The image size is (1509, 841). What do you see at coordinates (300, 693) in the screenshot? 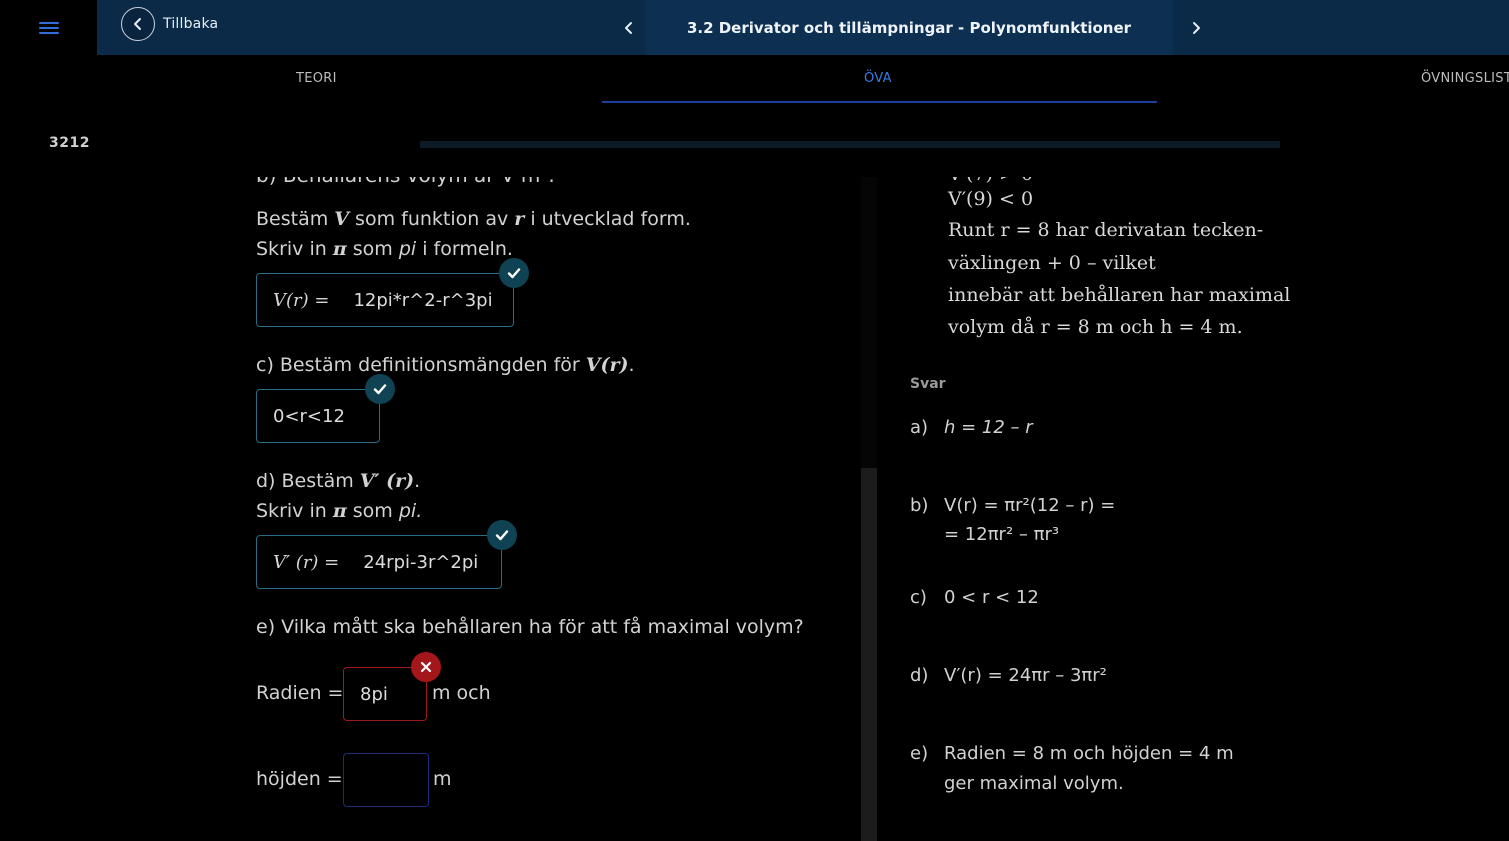
I see `radius-label: Radien =` at bounding box center [300, 693].